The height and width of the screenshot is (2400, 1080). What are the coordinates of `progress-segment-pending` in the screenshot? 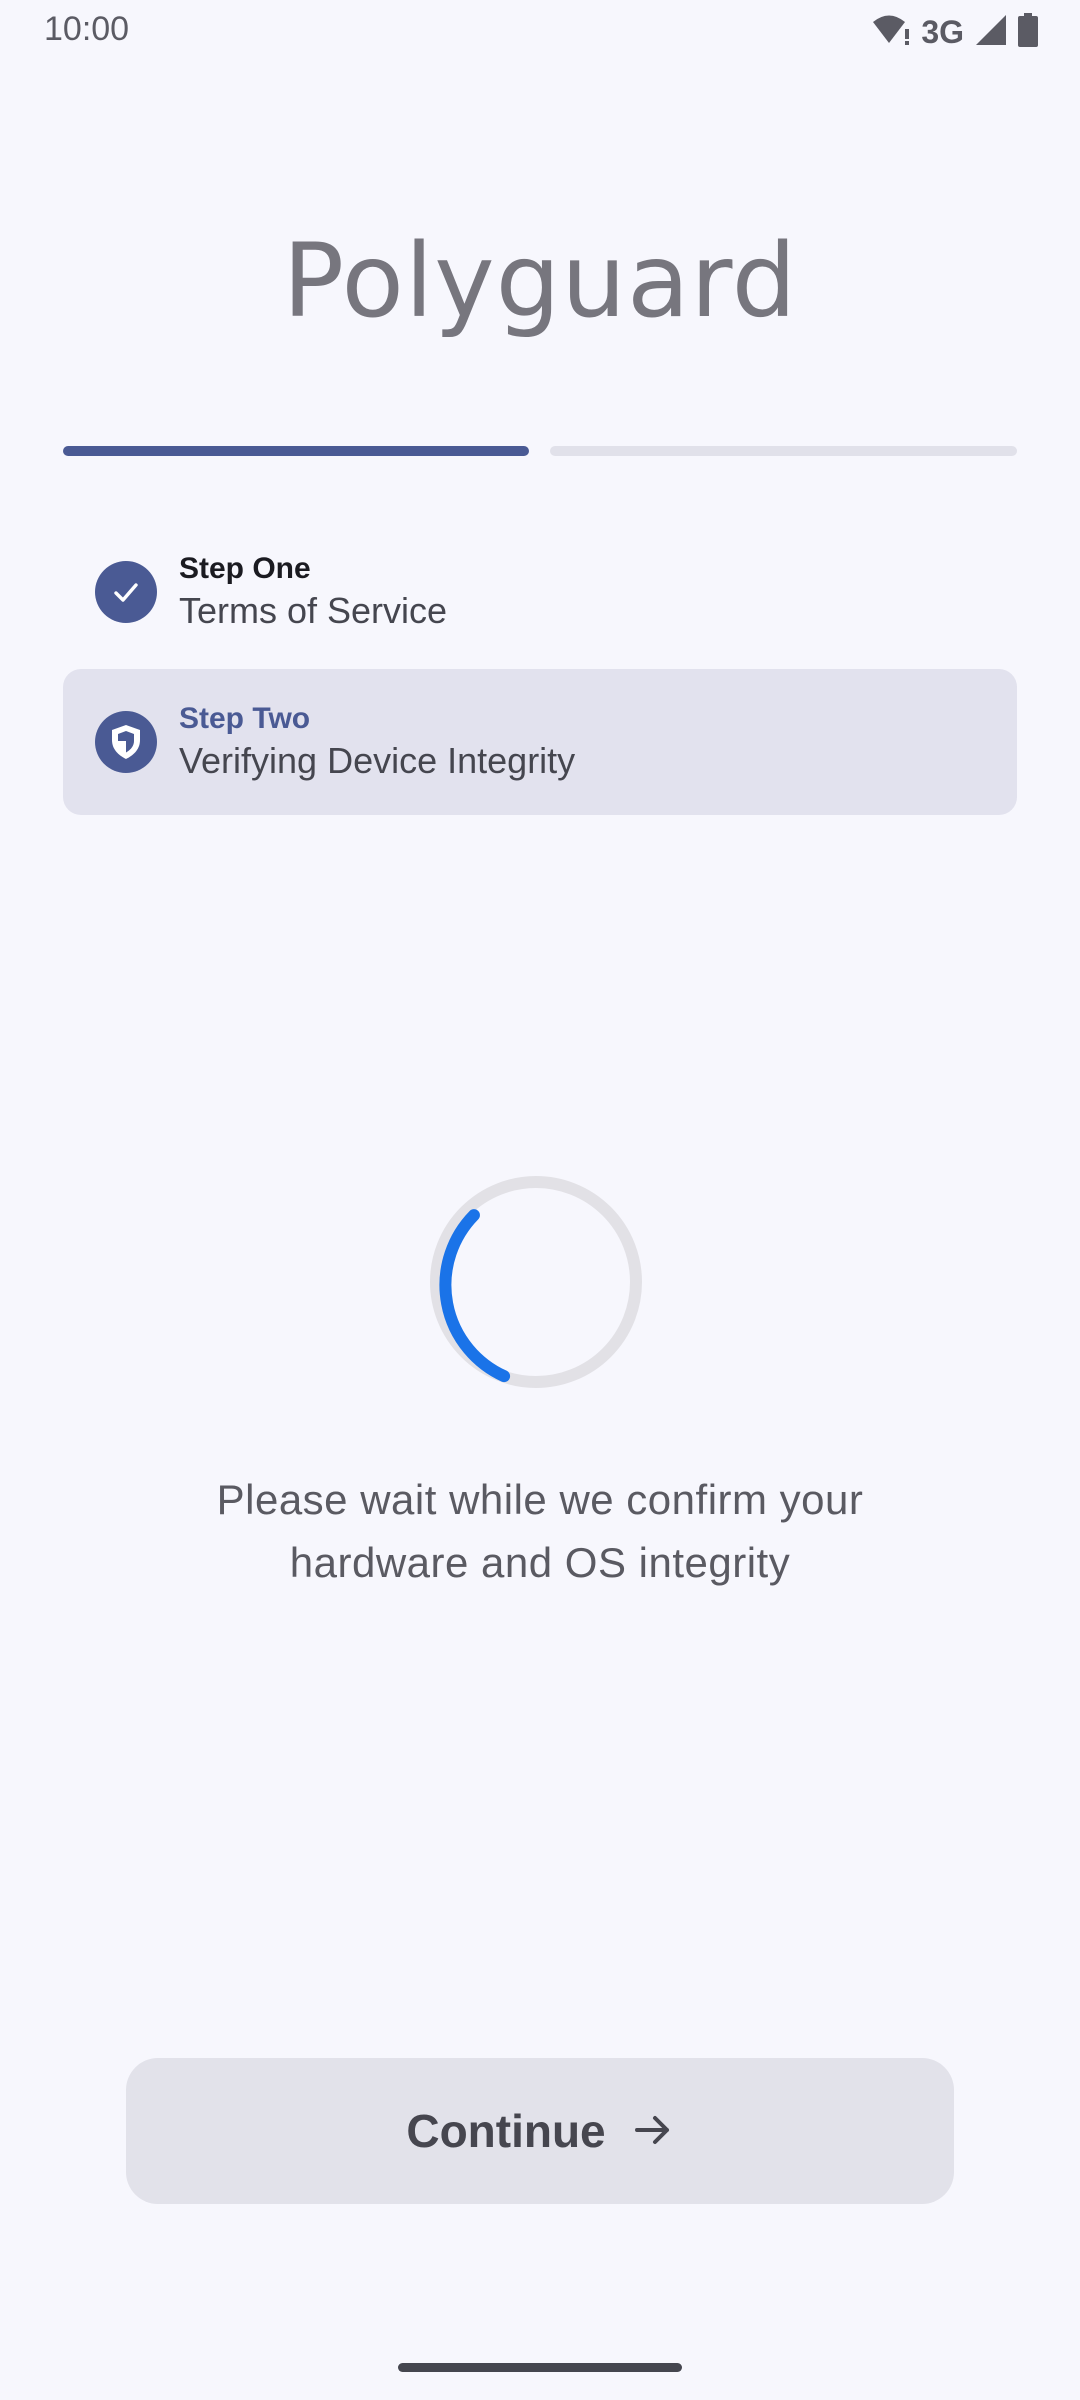 It's located at (783, 451).